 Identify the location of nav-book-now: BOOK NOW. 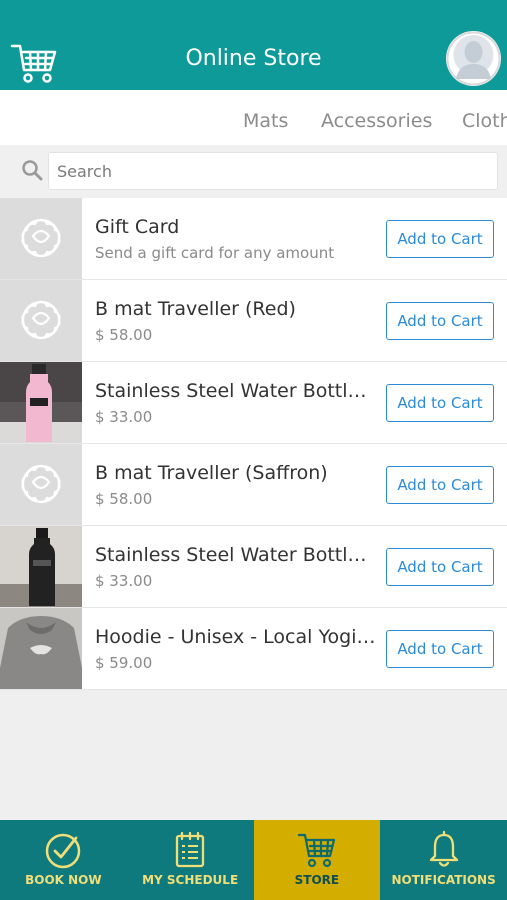
(63, 860).